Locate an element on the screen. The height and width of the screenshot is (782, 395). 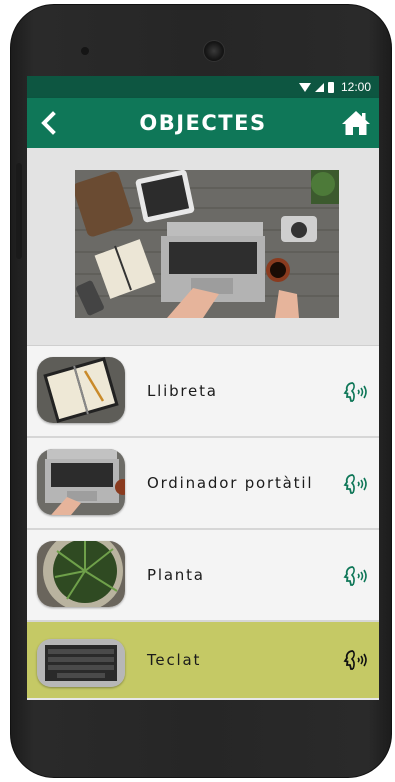
keyboard-thumbnail is located at coordinates (81, 663).